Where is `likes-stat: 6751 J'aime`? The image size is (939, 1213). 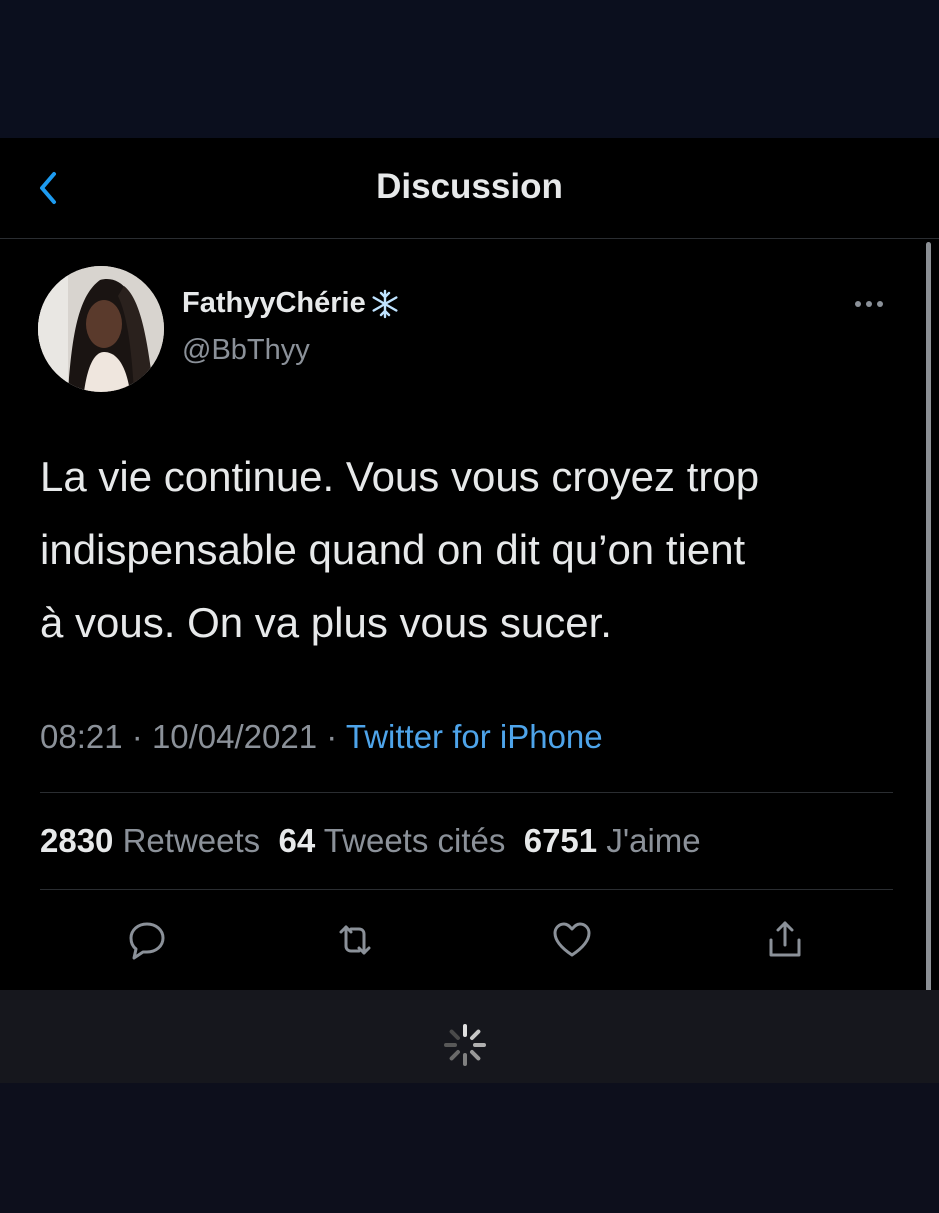 likes-stat: 6751 J'aime is located at coordinates (612, 840).